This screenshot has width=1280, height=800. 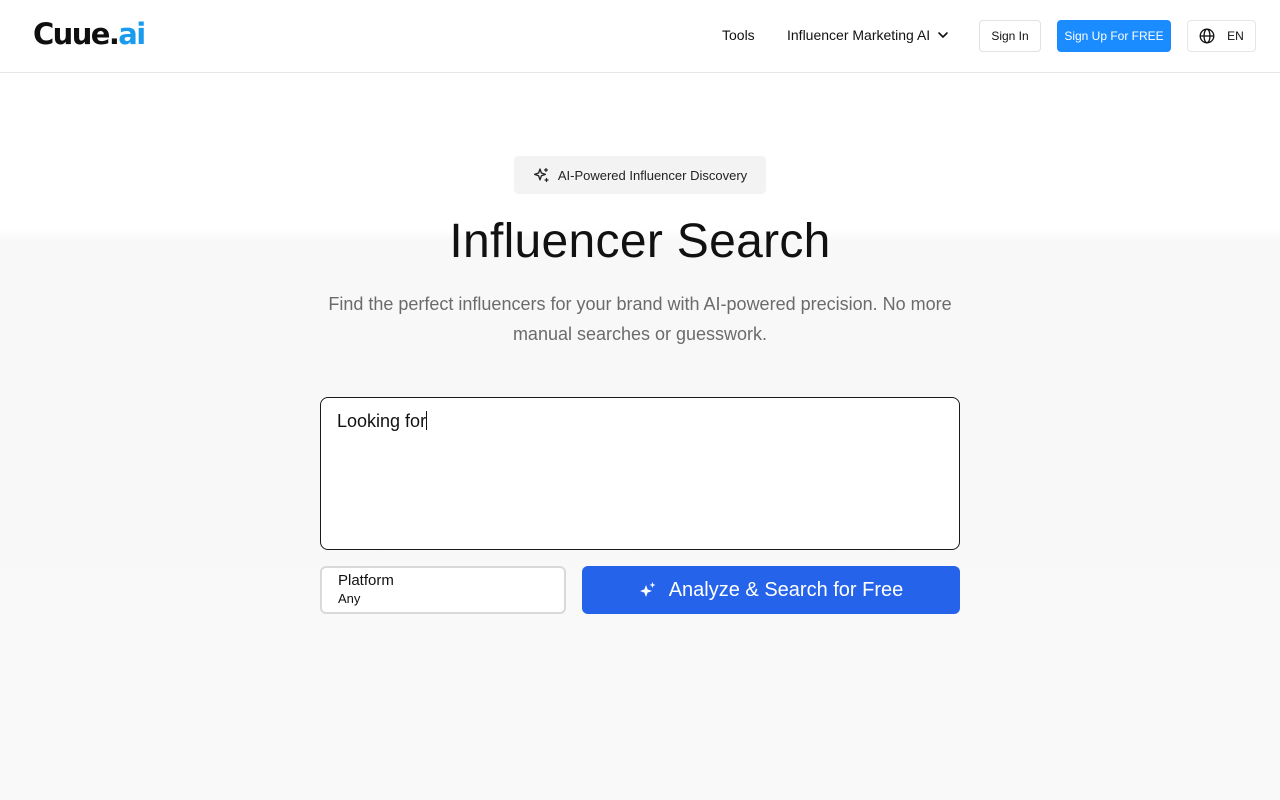 I want to click on language-label: EN, so click(x=1235, y=36).